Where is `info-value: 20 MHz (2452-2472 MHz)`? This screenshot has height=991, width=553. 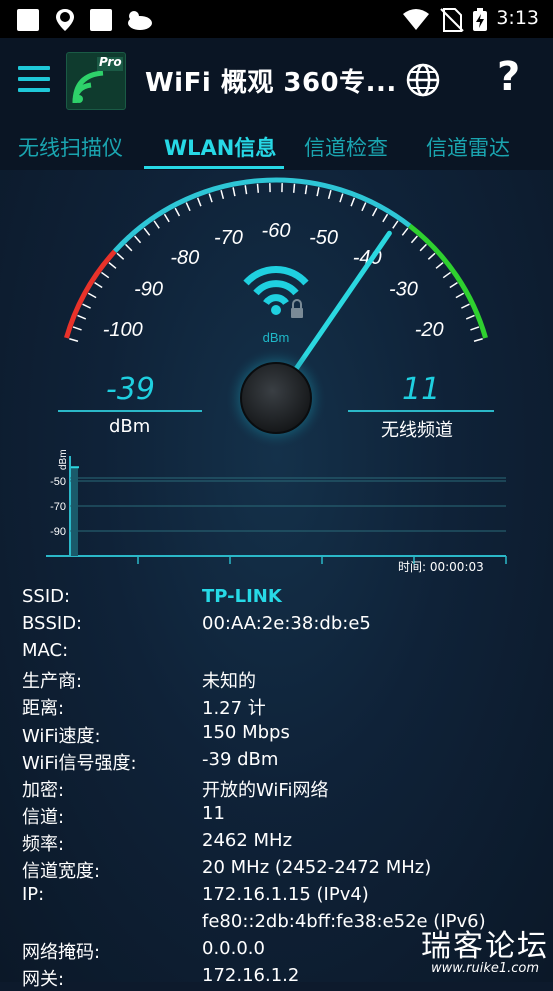 info-value: 20 MHz (2452-2472 MHz) is located at coordinates (316, 867).